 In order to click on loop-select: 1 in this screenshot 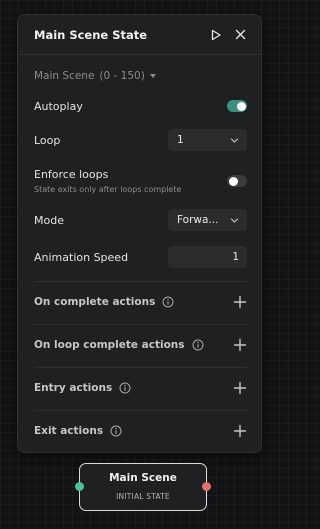, I will do `click(207, 140)`.